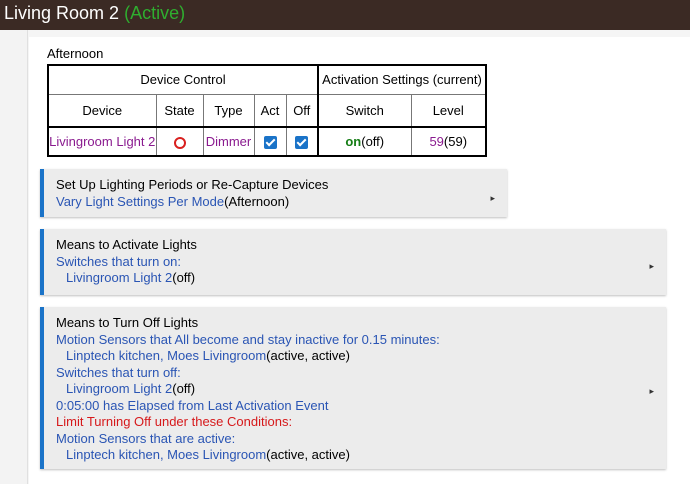 This screenshot has height=484, width=690. Describe the element at coordinates (166, 355) in the screenshot. I see `motion-devices: Linptech kitchen, Moes Livingroom` at that location.